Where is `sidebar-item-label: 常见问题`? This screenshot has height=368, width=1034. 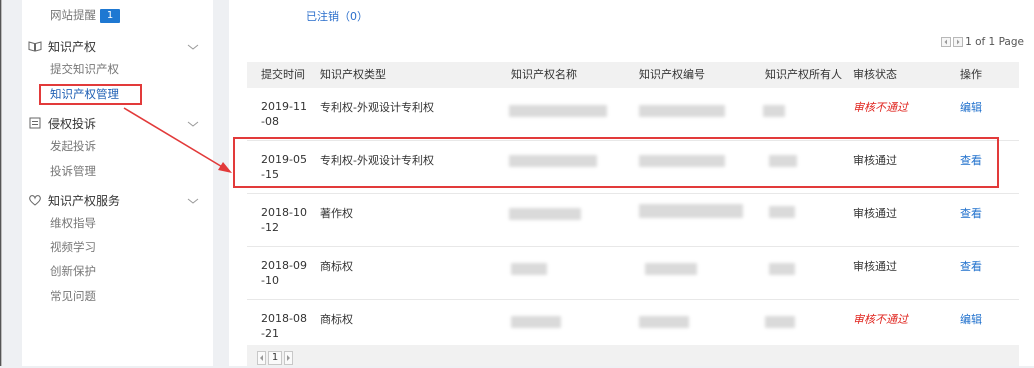 sidebar-item-label: 常见问题 is located at coordinates (73, 296).